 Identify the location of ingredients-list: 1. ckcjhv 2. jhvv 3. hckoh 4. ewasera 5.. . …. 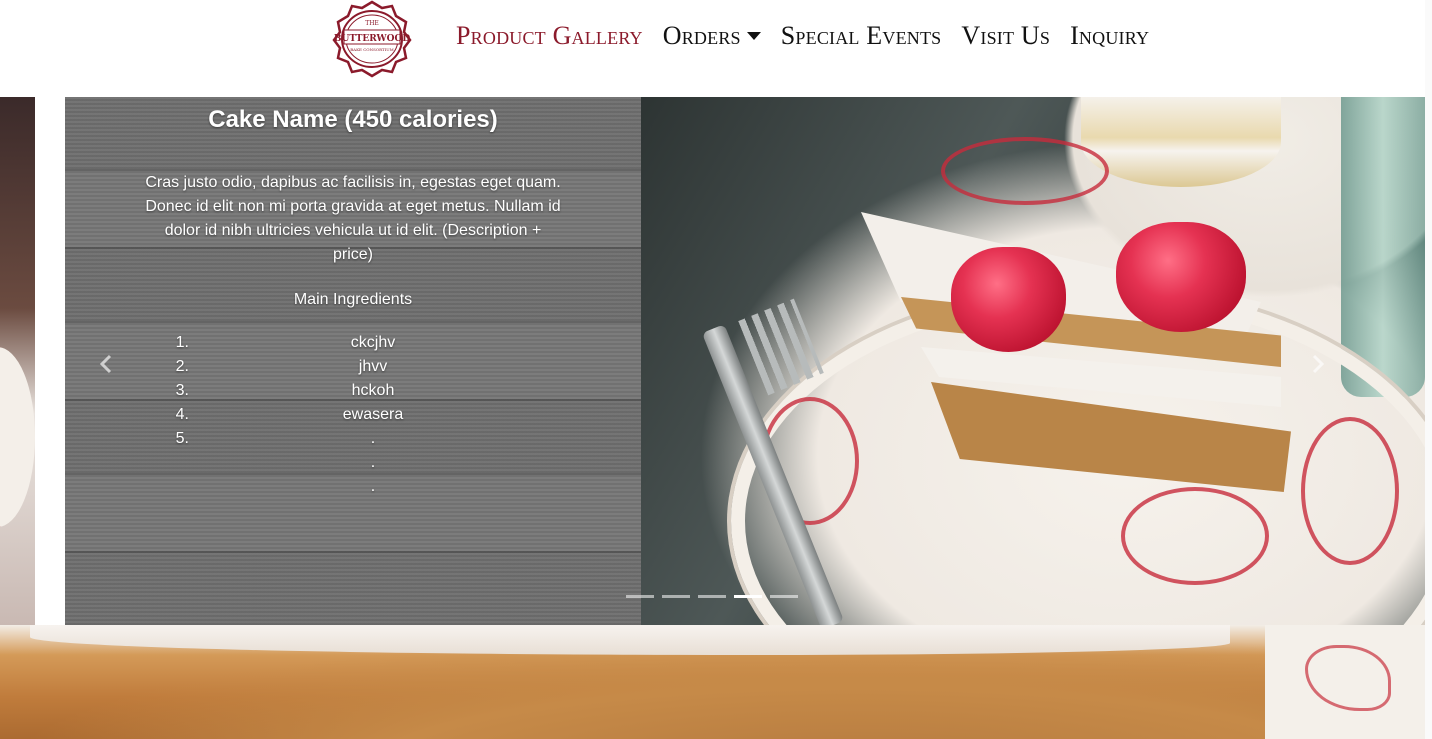
(353, 415).